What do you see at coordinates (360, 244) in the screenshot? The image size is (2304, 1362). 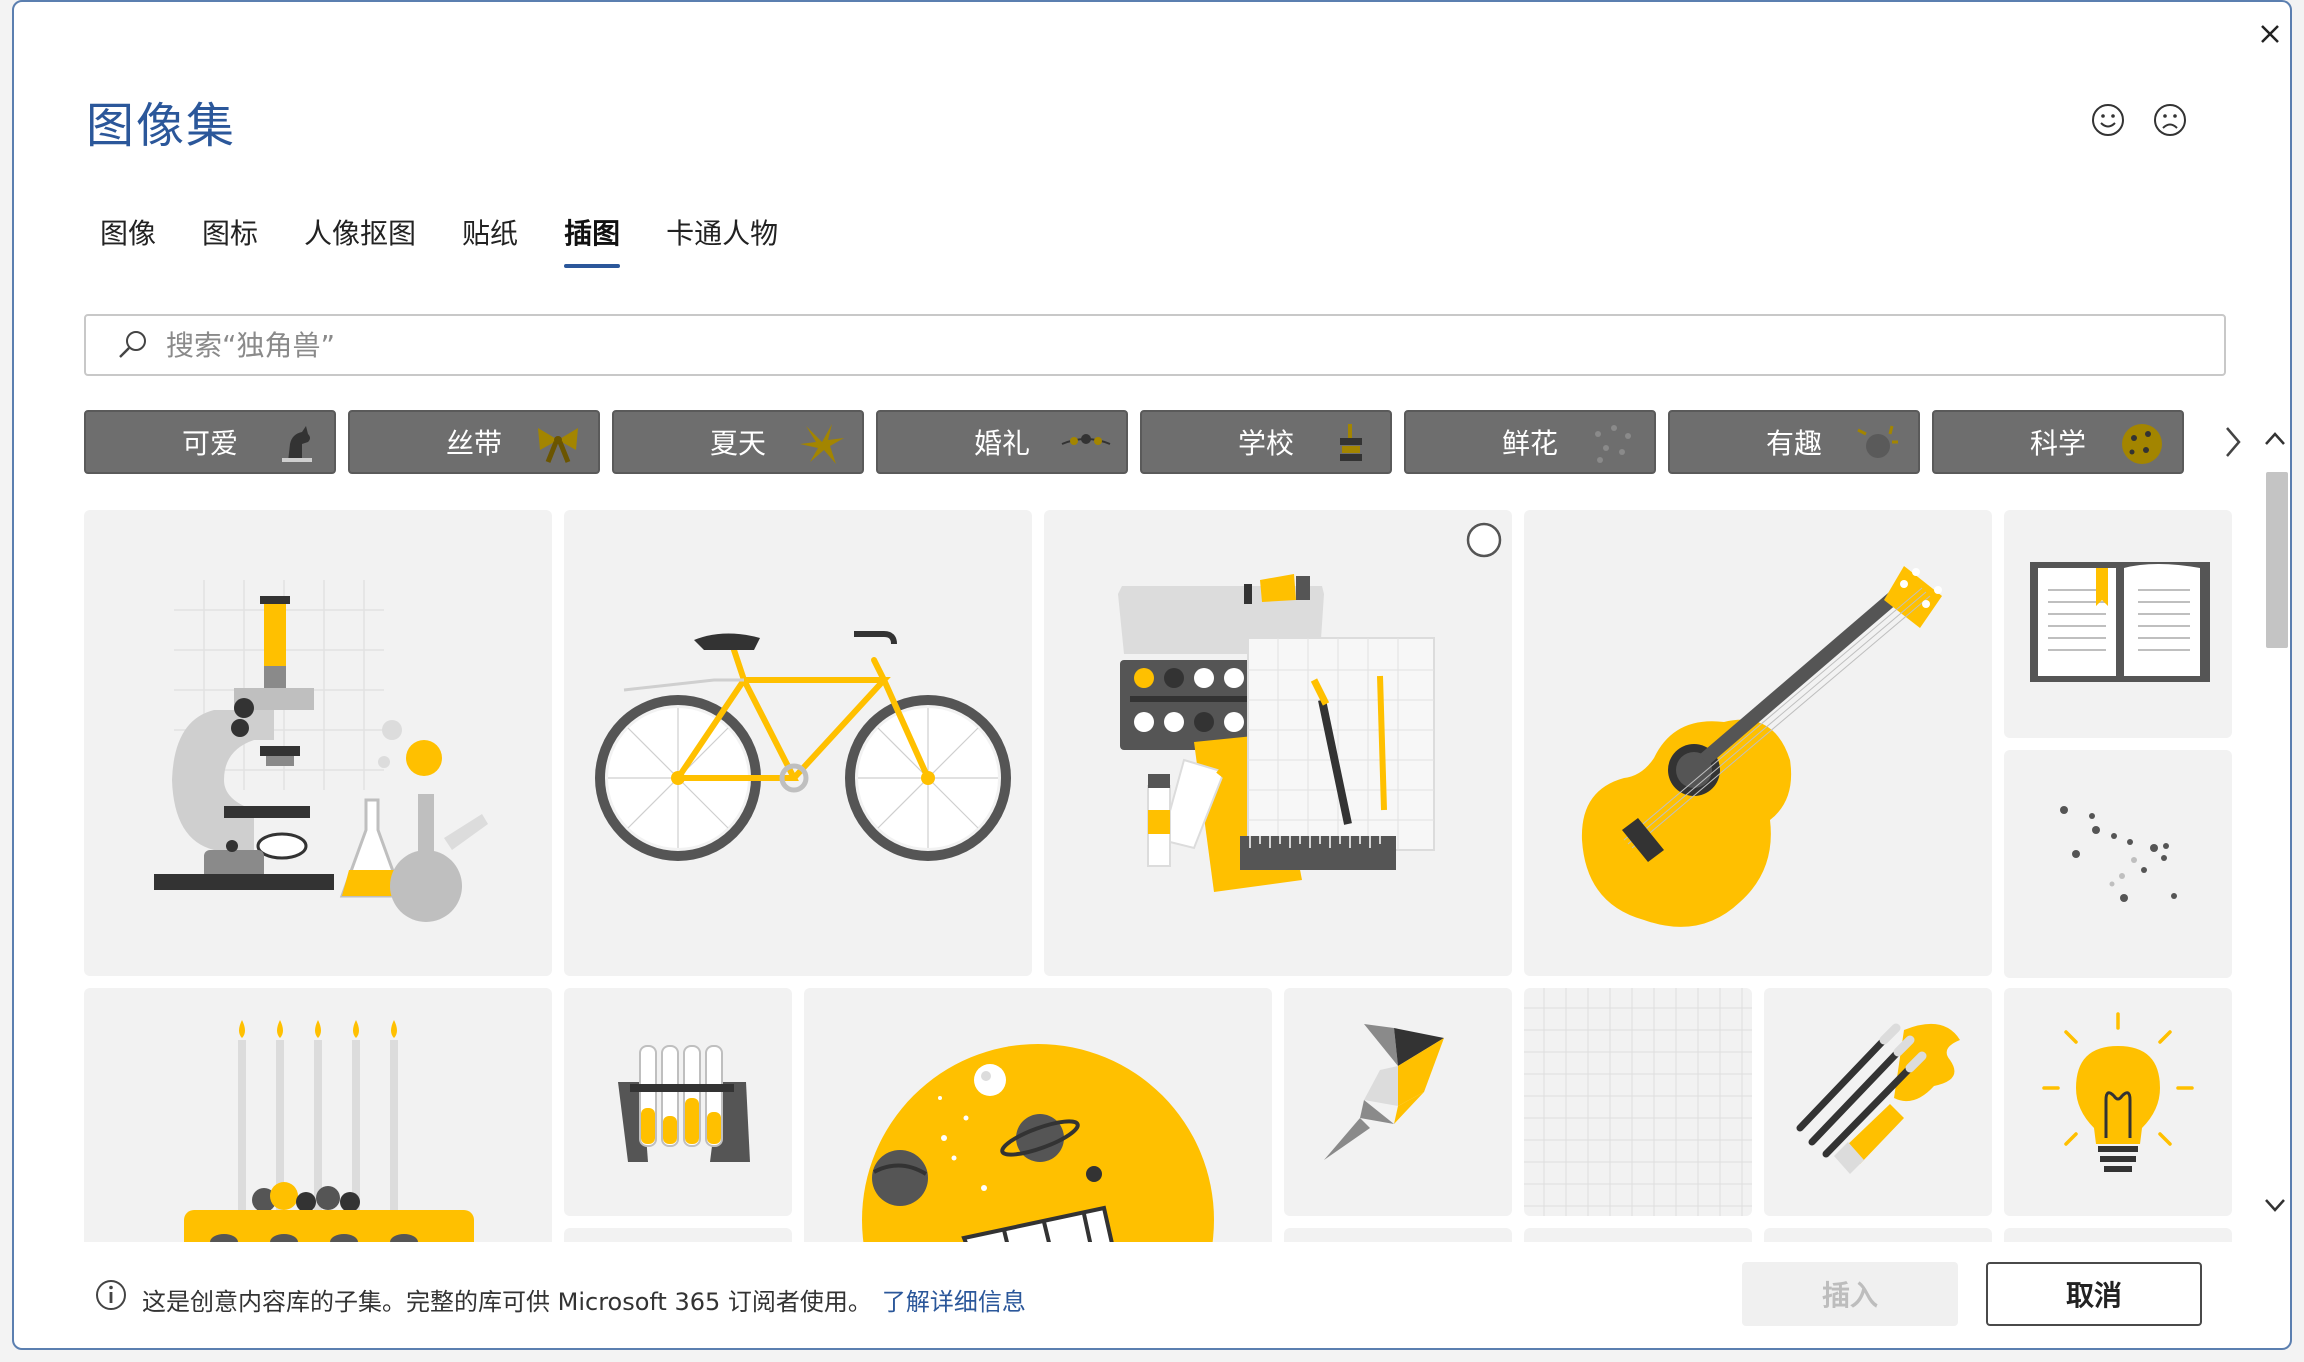 I see `tab-cutout-people: 人像抠图` at bounding box center [360, 244].